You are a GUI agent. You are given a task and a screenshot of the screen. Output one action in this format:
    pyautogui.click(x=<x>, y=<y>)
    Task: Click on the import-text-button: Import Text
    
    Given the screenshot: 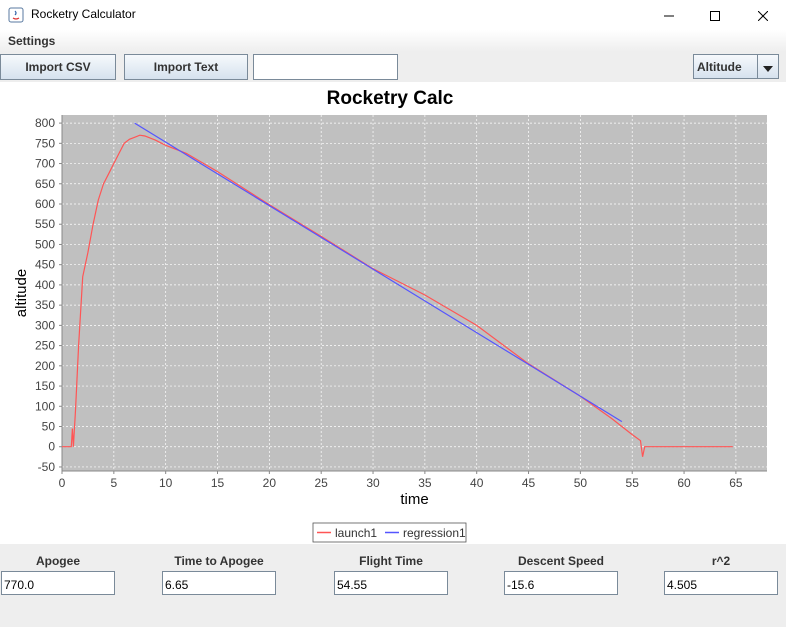 What is the action you would take?
    pyautogui.click(x=186, y=67)
    